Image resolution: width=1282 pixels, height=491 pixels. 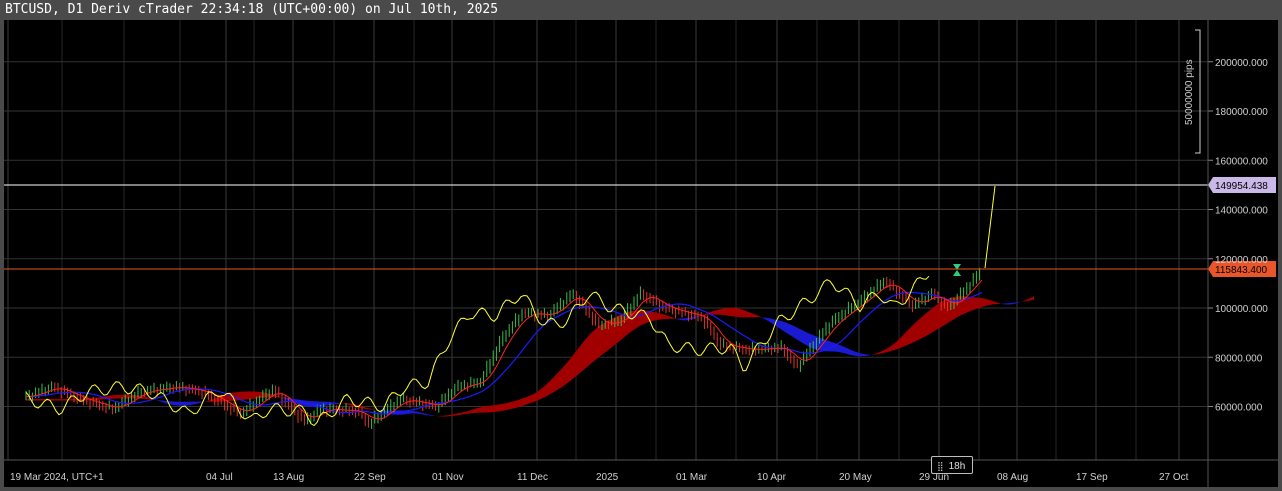 I want to click on measure-ruler, so click(x=1198, y=91).